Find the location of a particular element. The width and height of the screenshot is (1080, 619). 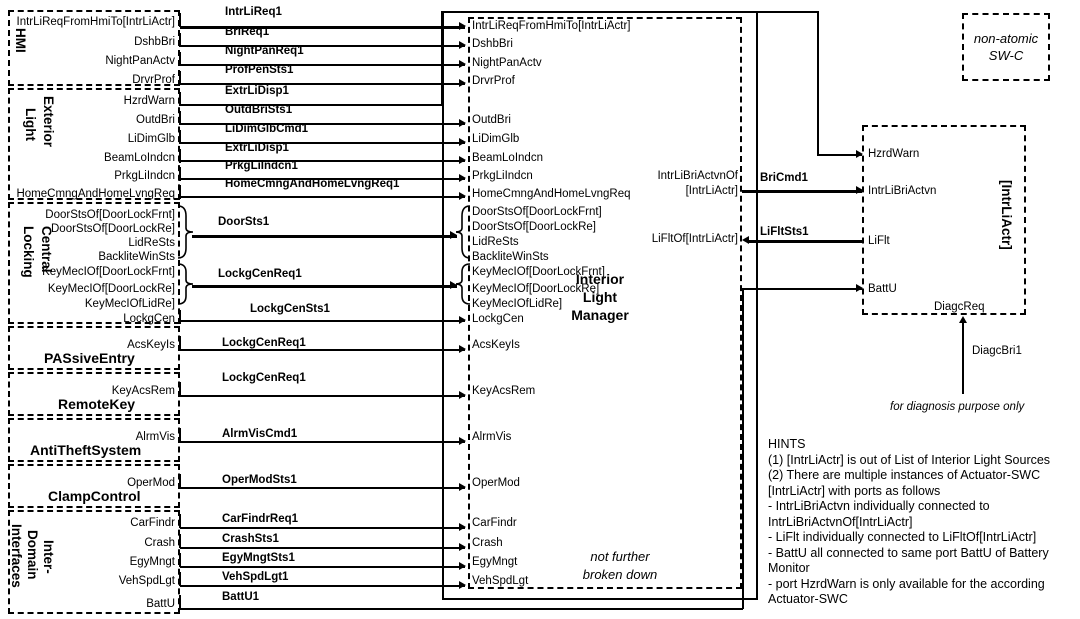

ilm-port-0: IntrLiReqFromHmiTo[IntrLiActr] is located at coordinates (551, 26).